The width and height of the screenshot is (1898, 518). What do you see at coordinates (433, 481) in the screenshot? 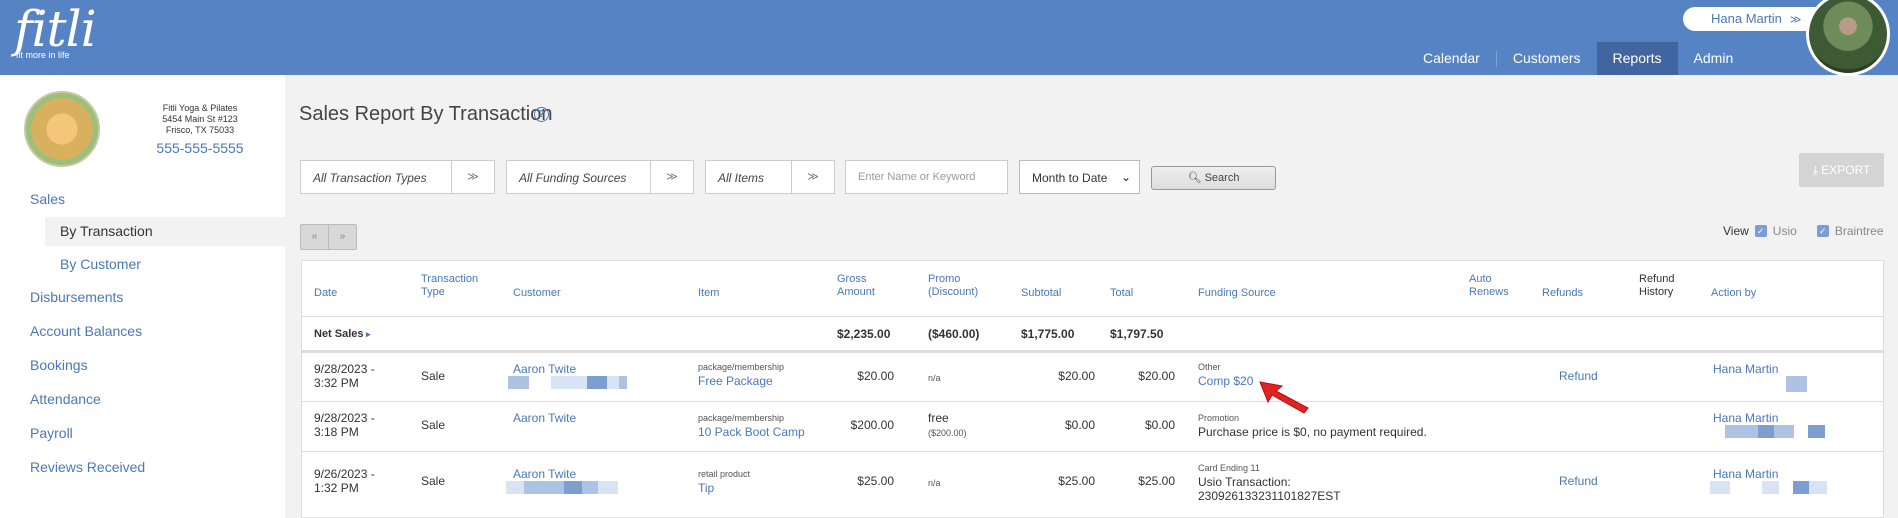
I see `row-type: Sale` at bounding box center [433, 481].